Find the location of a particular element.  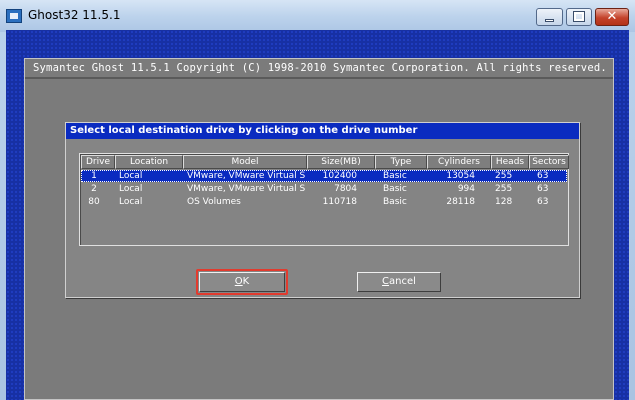

ok-button-highlight is located at coordinates (242, 282).